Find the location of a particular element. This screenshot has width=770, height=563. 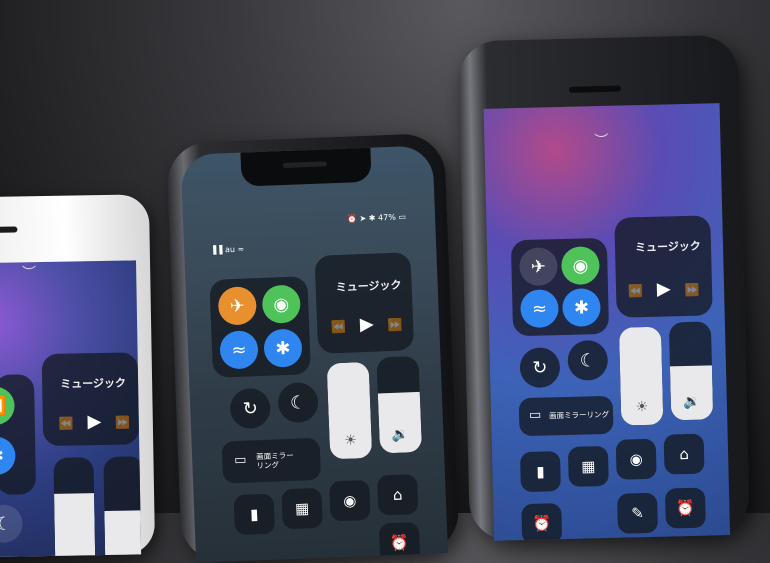

bluetooth-status-icon: ✱ is located at coordinates (372, 218).